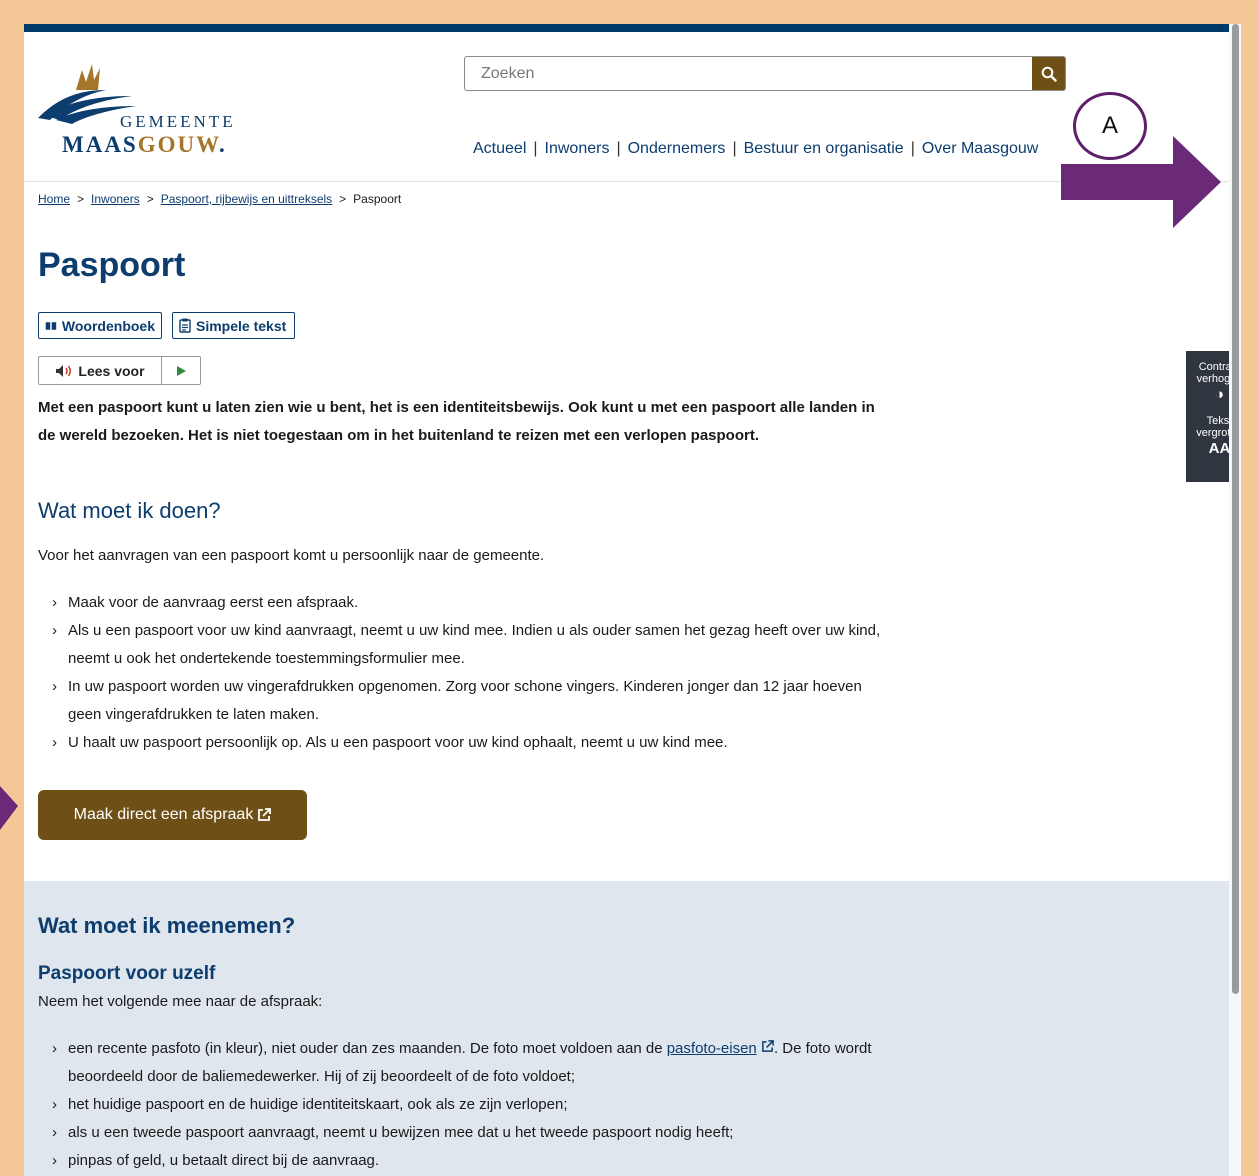 The height and width of the screenshot is (1176, 1258). What do you see at coordinates (185, 325) in the screenshot?
I see `clipboard-icon` at bounding box center [185, 325].